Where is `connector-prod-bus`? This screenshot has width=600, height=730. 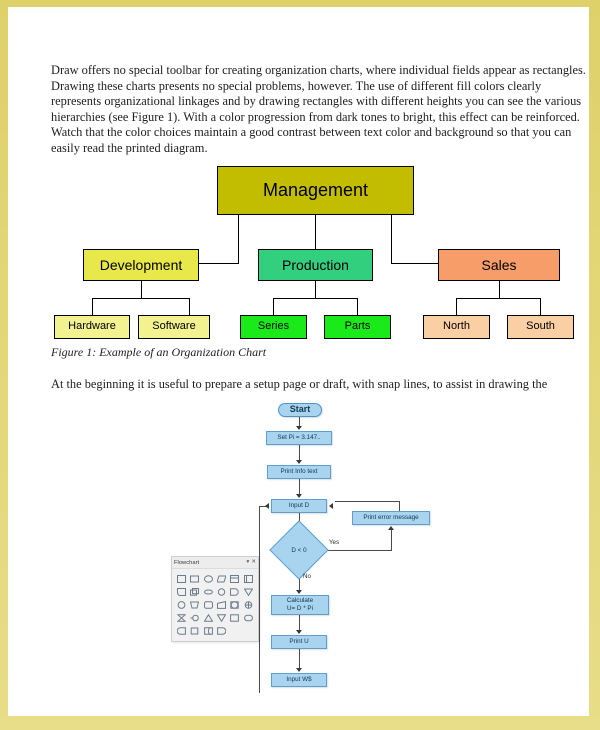 connector-prod-bus is located at coordinates (315, 299).